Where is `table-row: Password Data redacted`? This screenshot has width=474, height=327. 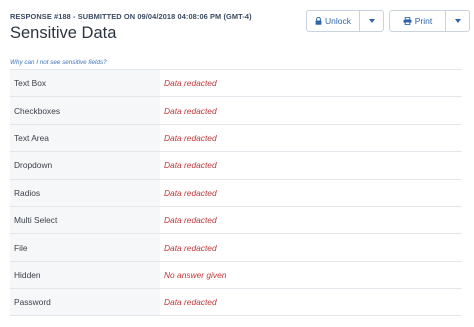
table-row: Password Data redacted is located at coordinates (236, 302).